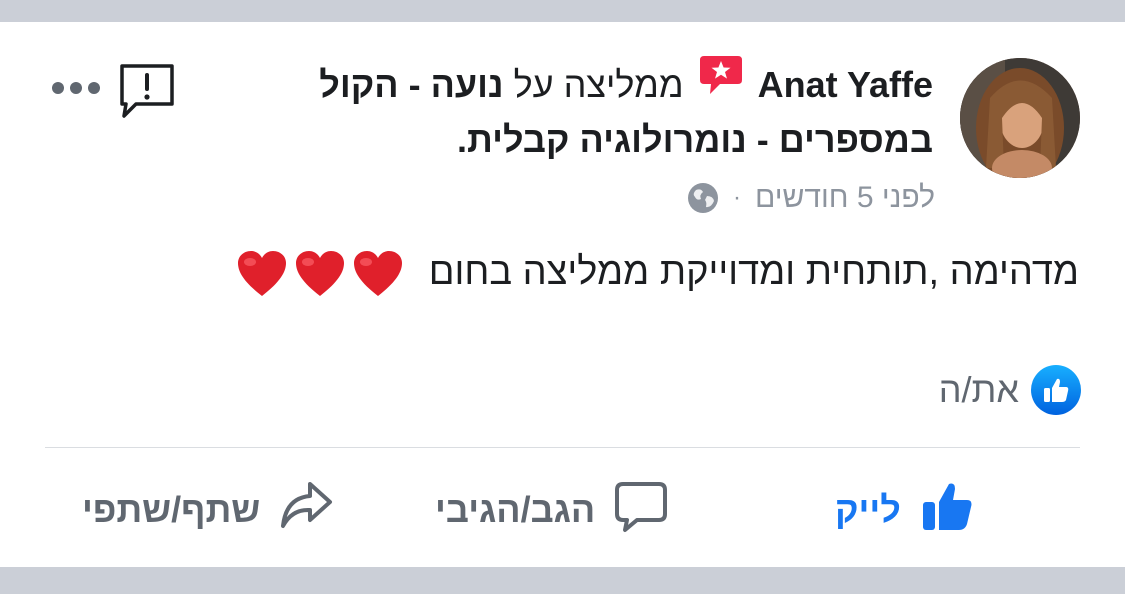 Image resolution: width=1125 pixels, height=594 pixels. What do you see at coordinates (703, 198) in the screenshot?
I see `globe-icon` at bounding box center [703, 198].